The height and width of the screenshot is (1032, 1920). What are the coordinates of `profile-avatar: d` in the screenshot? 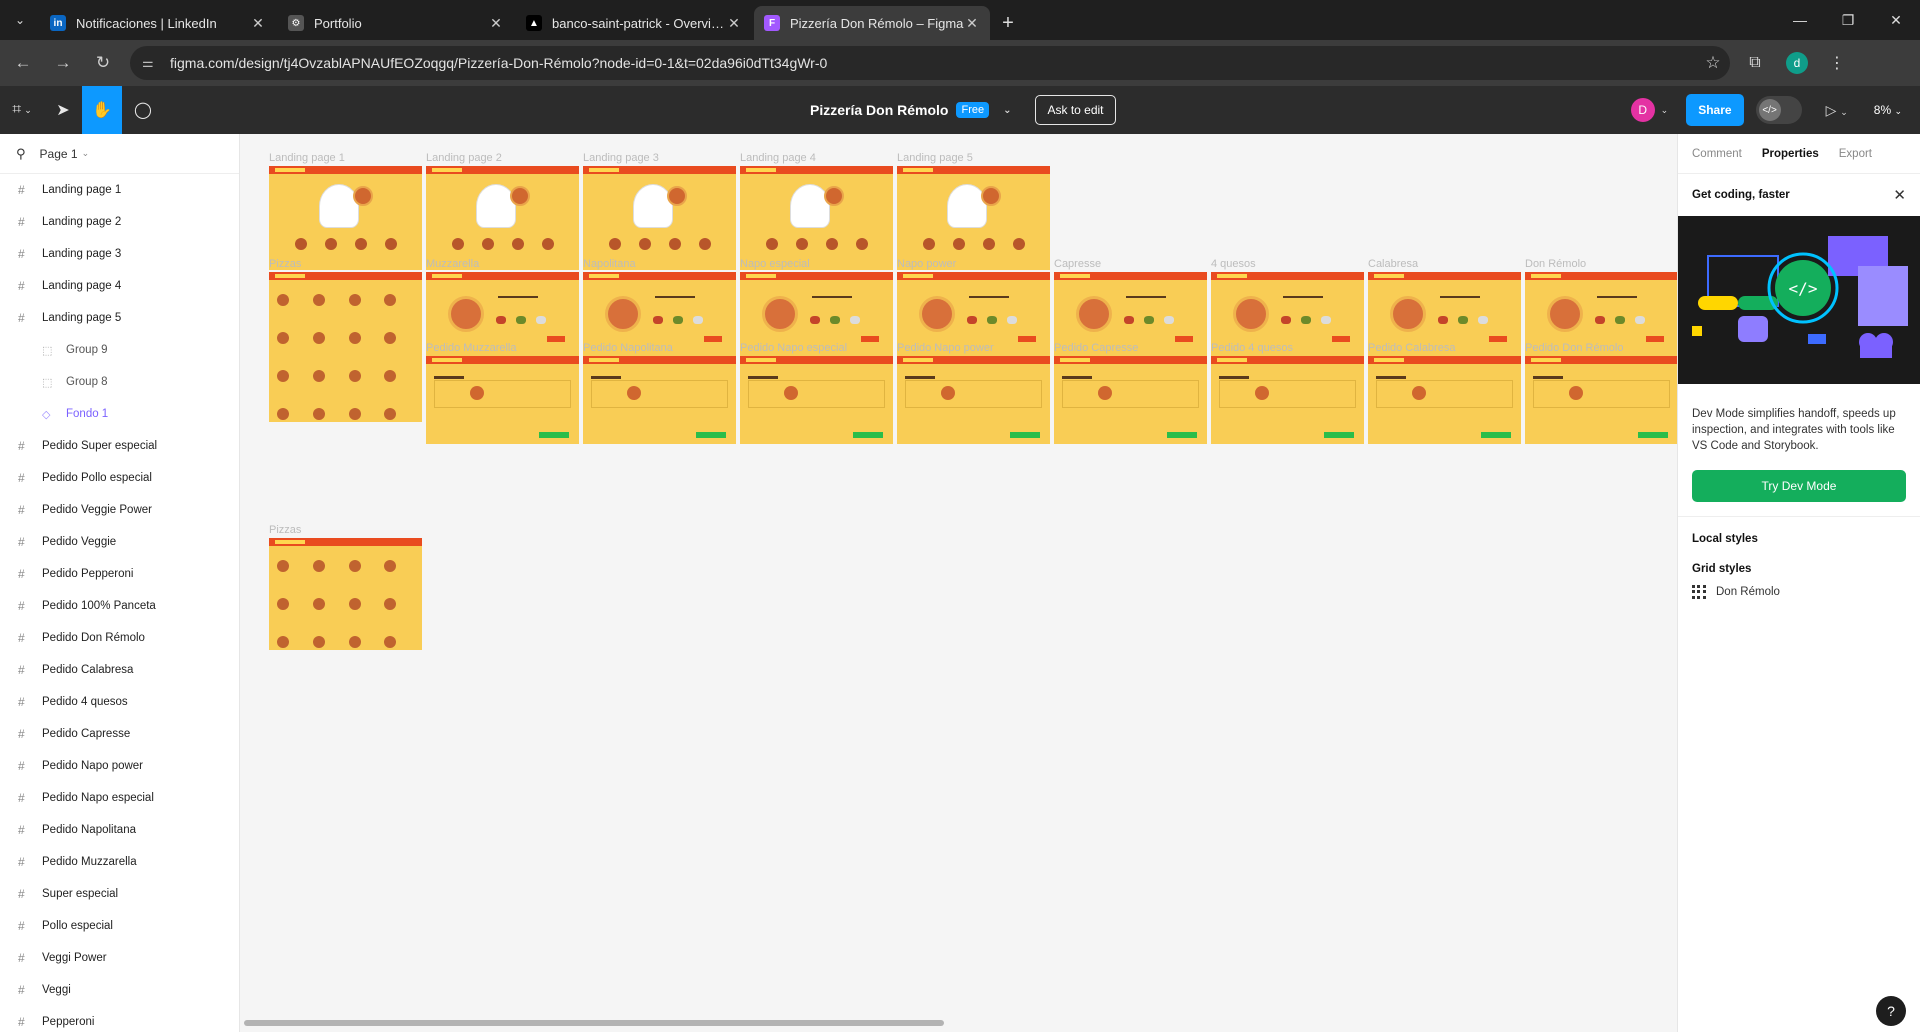 It's located at (1797, 63).